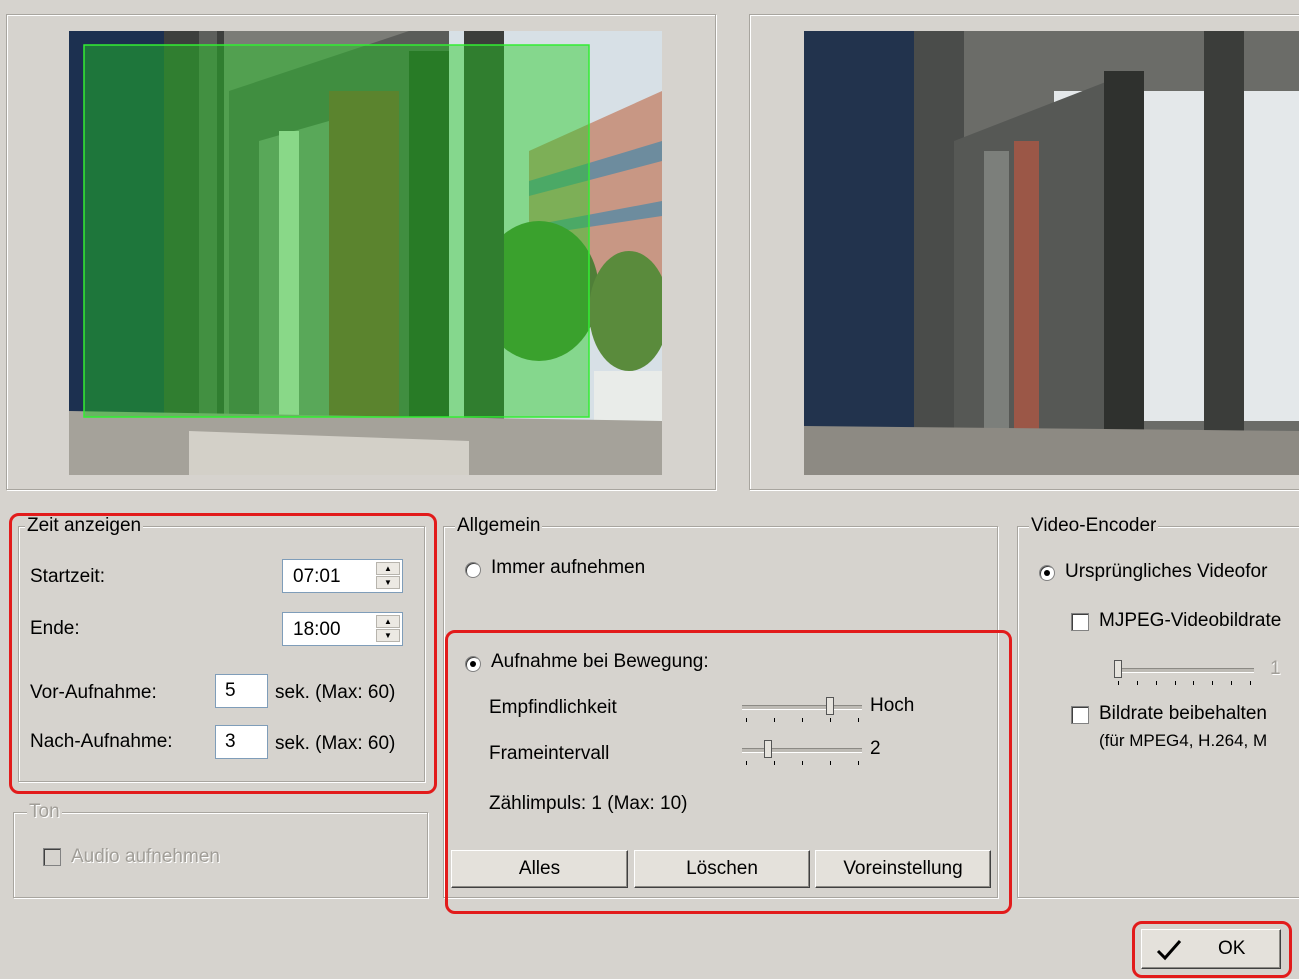  What do you see at coordinates (101, 741) in the screenshot?
I see `post-record-label: Nach-Aufnahme:` at bounding box center [101, 741].